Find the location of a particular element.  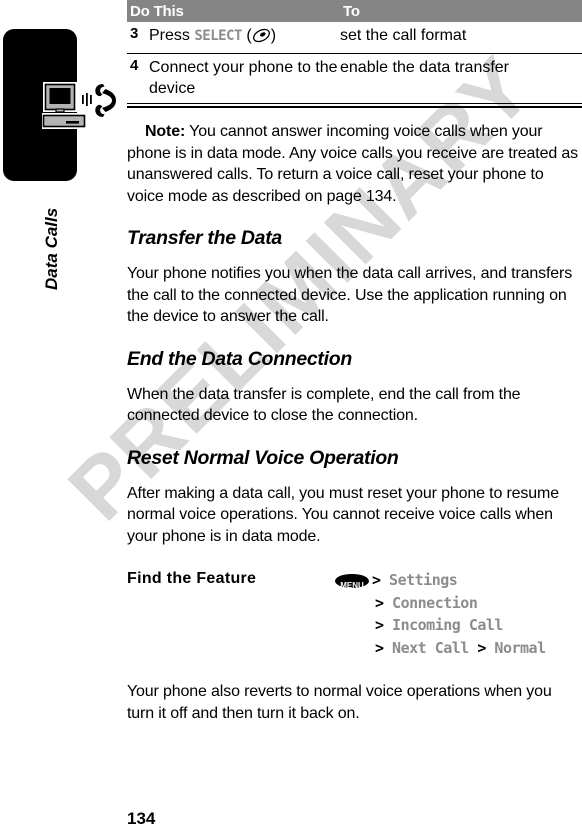

page-number: 134 is located at coordinates (141, 818).